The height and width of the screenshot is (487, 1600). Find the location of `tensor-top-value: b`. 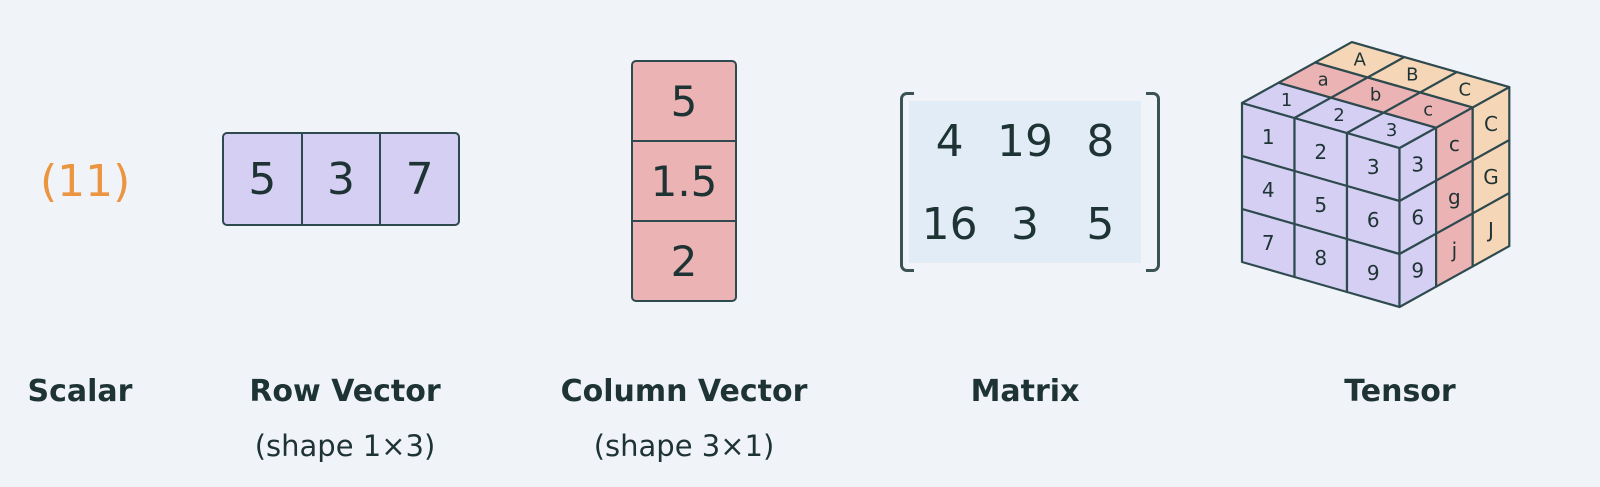

tensor-top-value: b is located at coordinates (1375, 95).